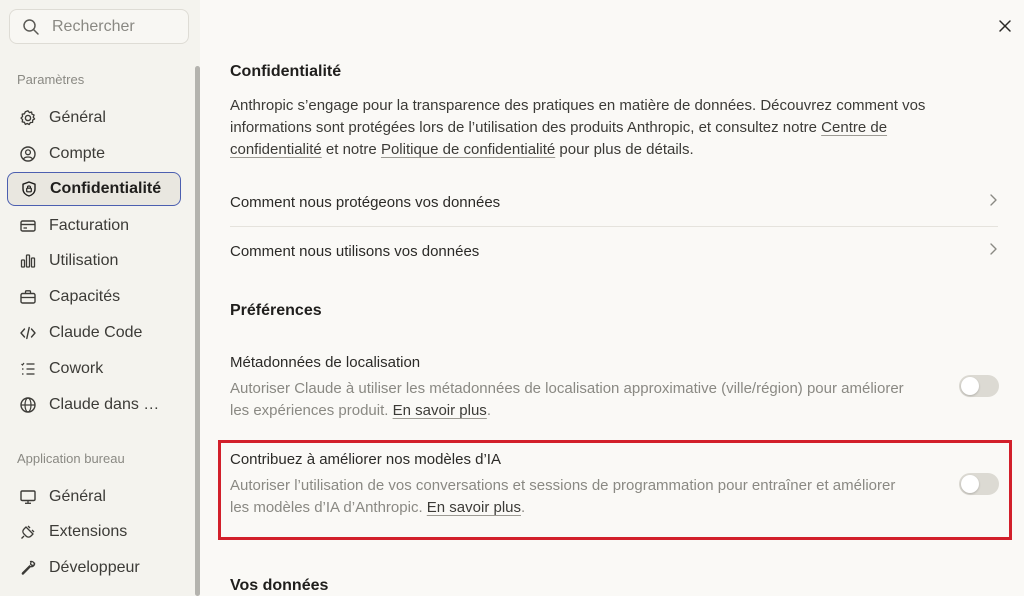 The height and width of the screenshot is (596, 1024). Describe the element at coordinates (71, 458) in the screenshot. I see `desktop-section-title: Application bureau` at that location.